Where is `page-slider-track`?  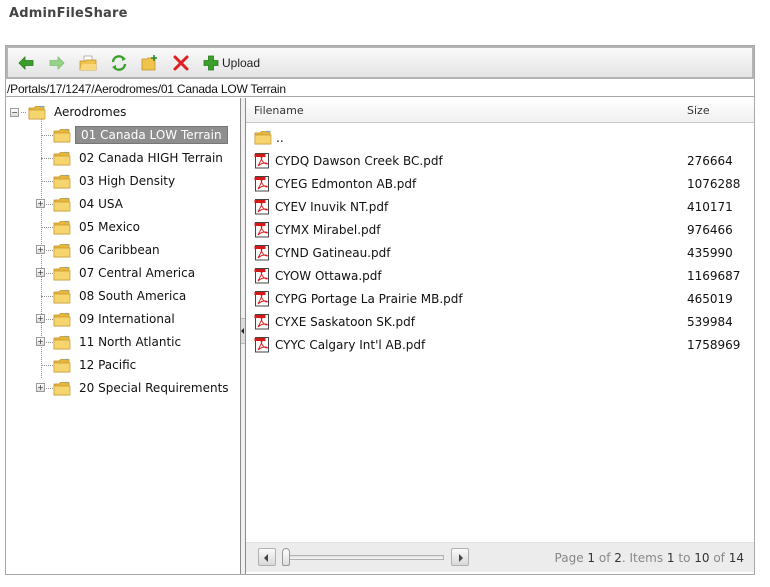
page-slider-track is located at coordinates (364, 557).